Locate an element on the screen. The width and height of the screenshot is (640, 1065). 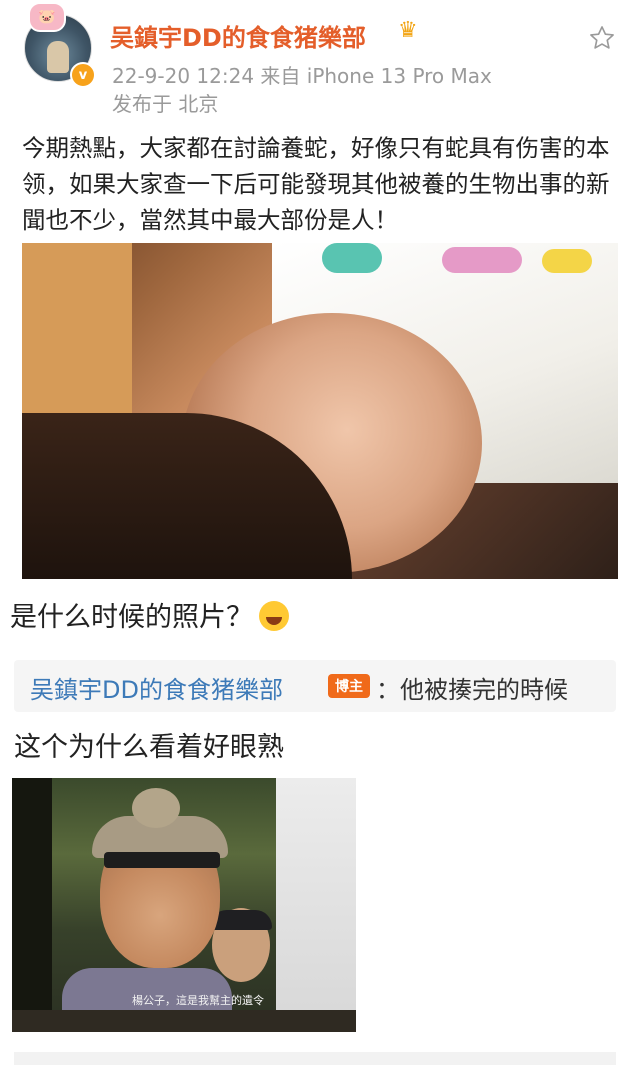
pig-icon: 🐷 is located at coordinates (47, 17).